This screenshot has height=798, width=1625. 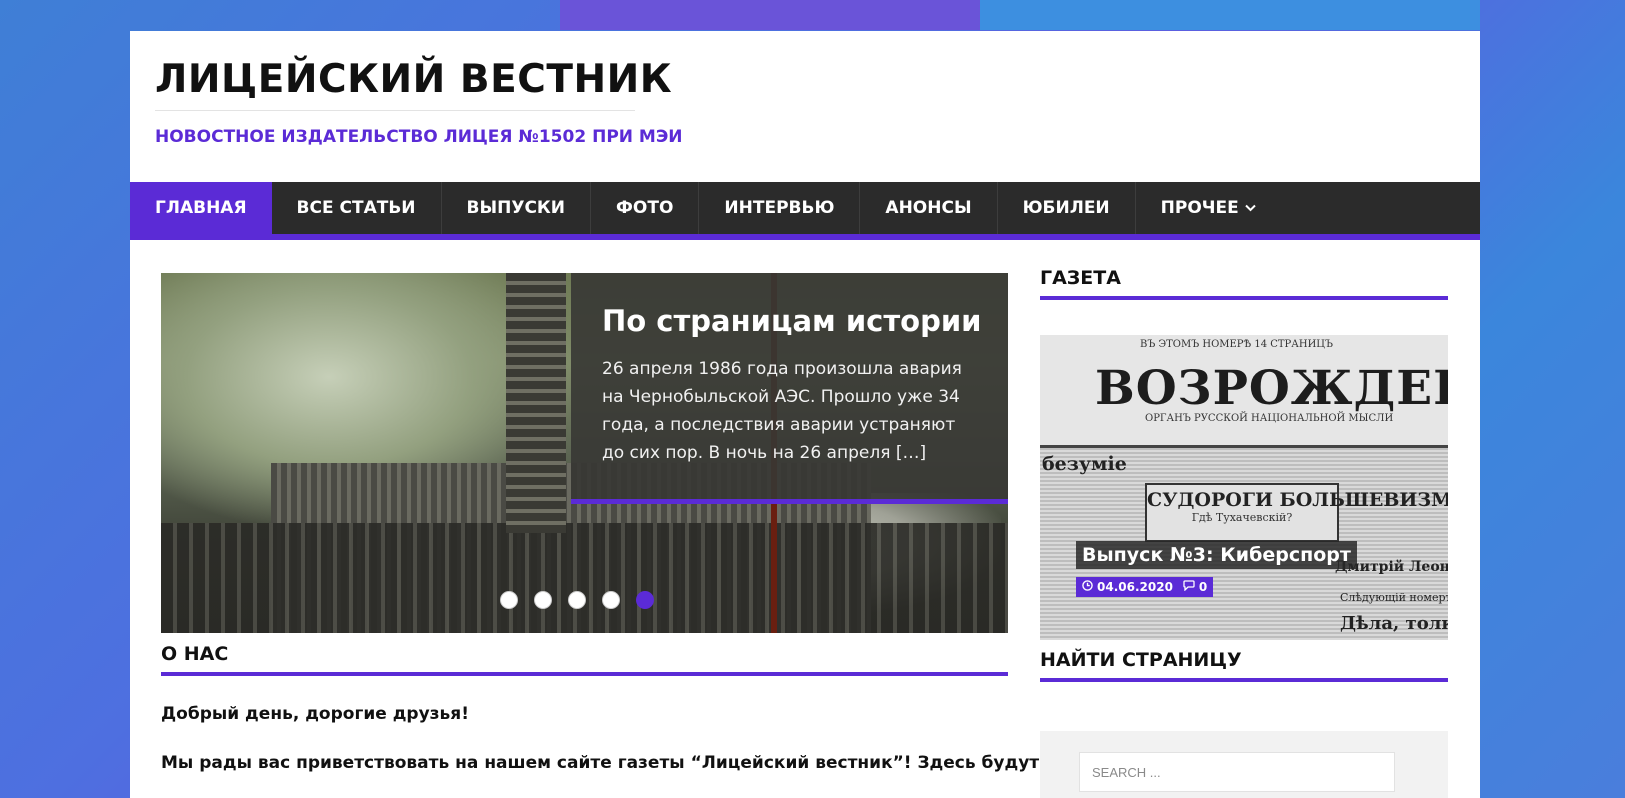 I want to click on issue-title: Выпуск №3: Киберспорт, so click(x=1216, y=555).